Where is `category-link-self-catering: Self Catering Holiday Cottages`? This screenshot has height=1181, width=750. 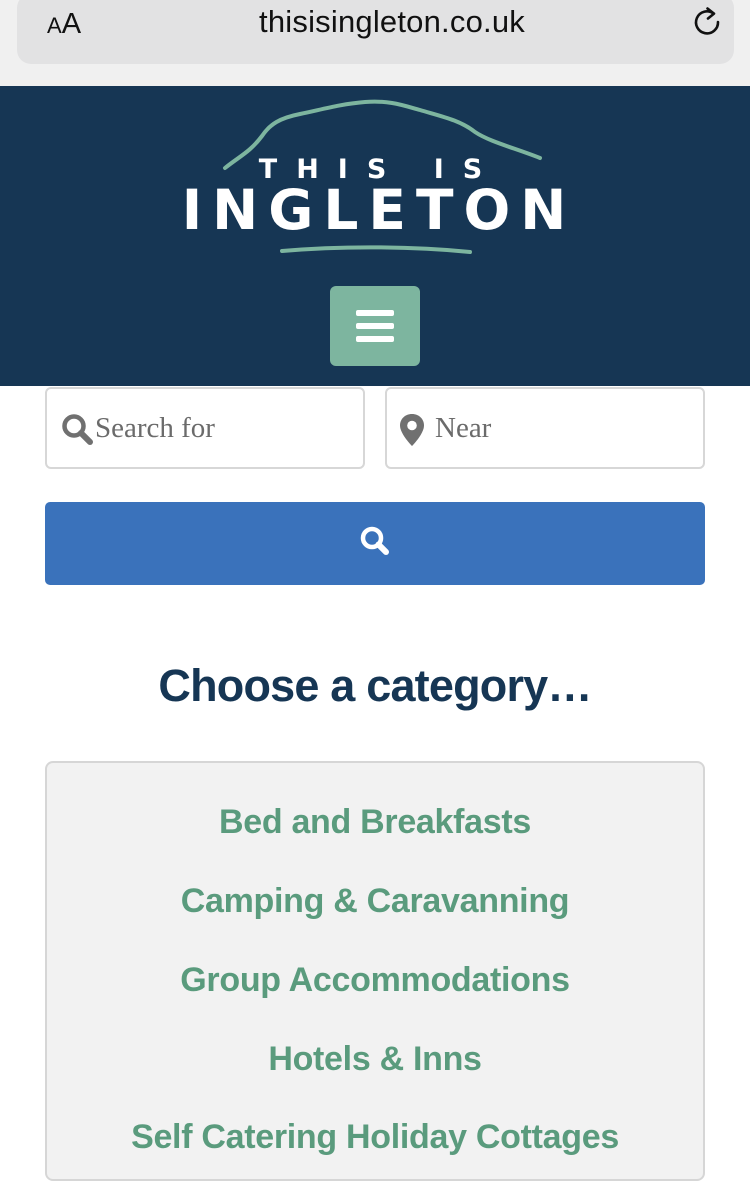 category-link-self-catering: Self Catering Holiday Cottages is located at coordinates (375, 1137).